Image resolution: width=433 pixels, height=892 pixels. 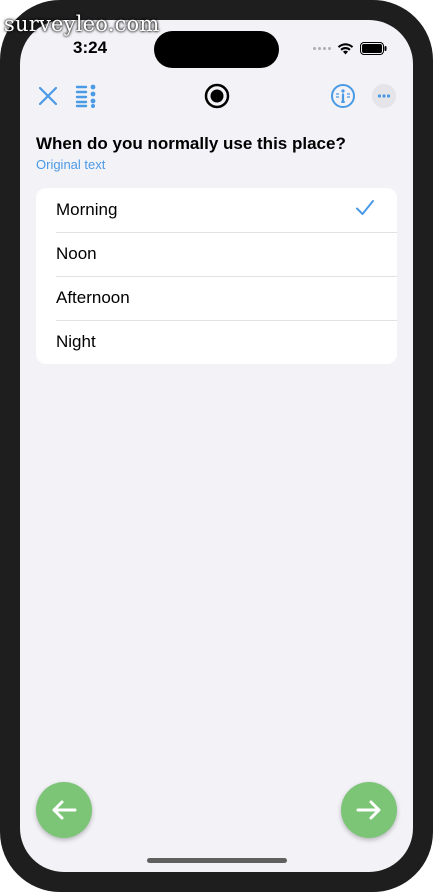 I want to click on option-label: Afternoon, so click(x=93, y=297).